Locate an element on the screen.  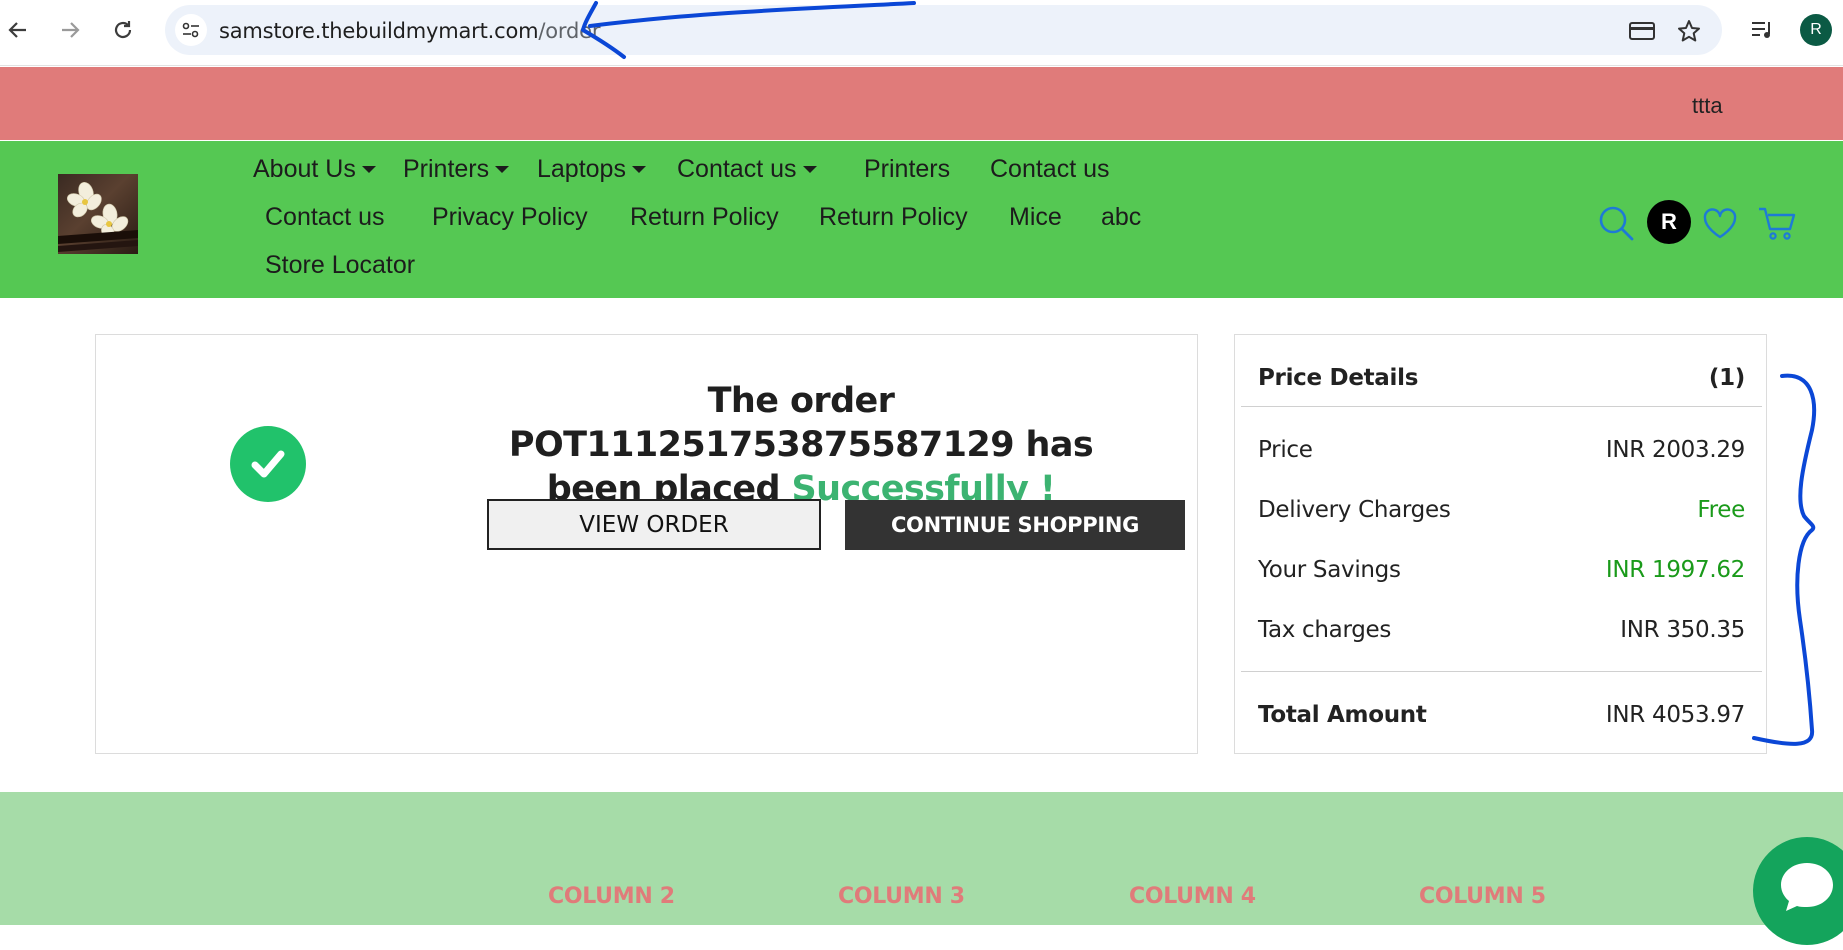
menu-abc: abc is located at coordinates (1121, 217).